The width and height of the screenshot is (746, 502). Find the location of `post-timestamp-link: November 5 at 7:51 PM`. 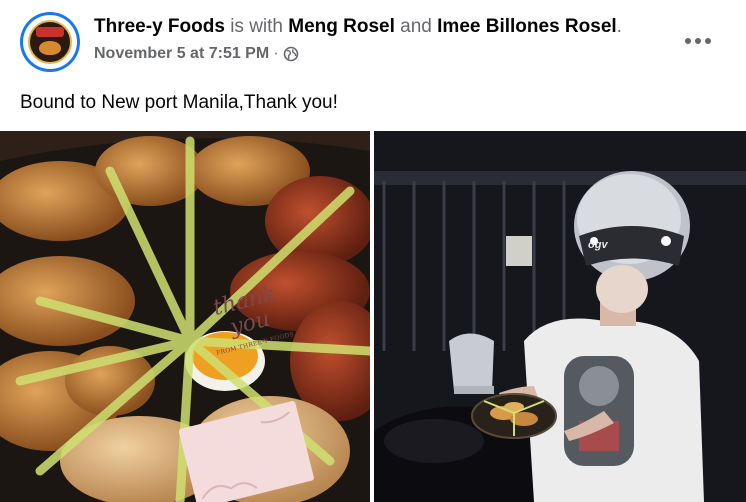

post-timestamp-link: November 5 at 7:51 PM is located at coordinates (181, 54).